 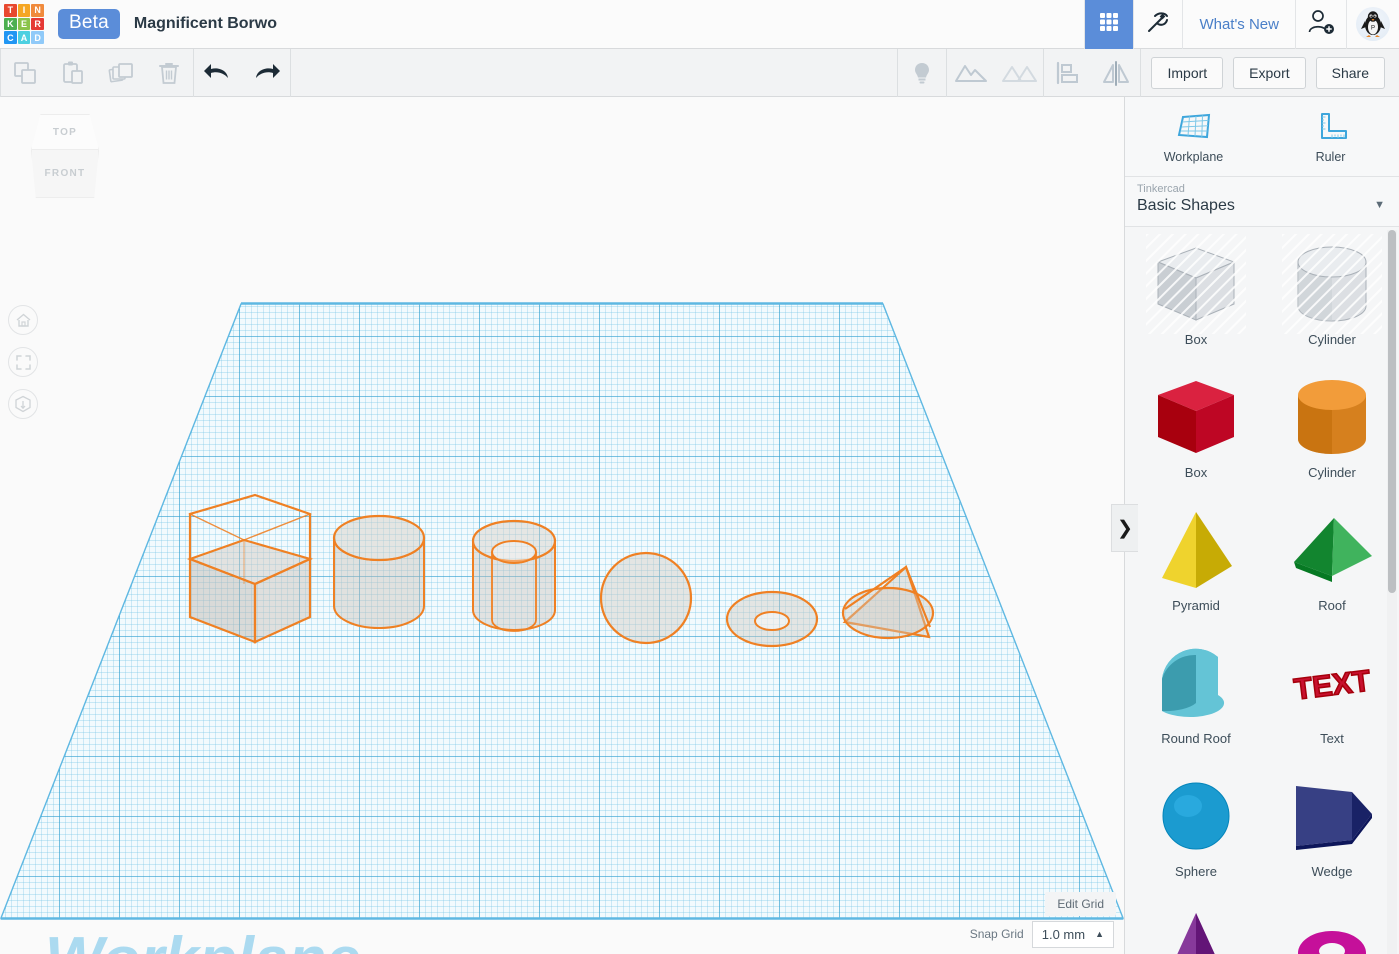 What do you see at coordinates (169, 73) in the screenshot?
I see `delete-button` at bounding box center [169, 73].